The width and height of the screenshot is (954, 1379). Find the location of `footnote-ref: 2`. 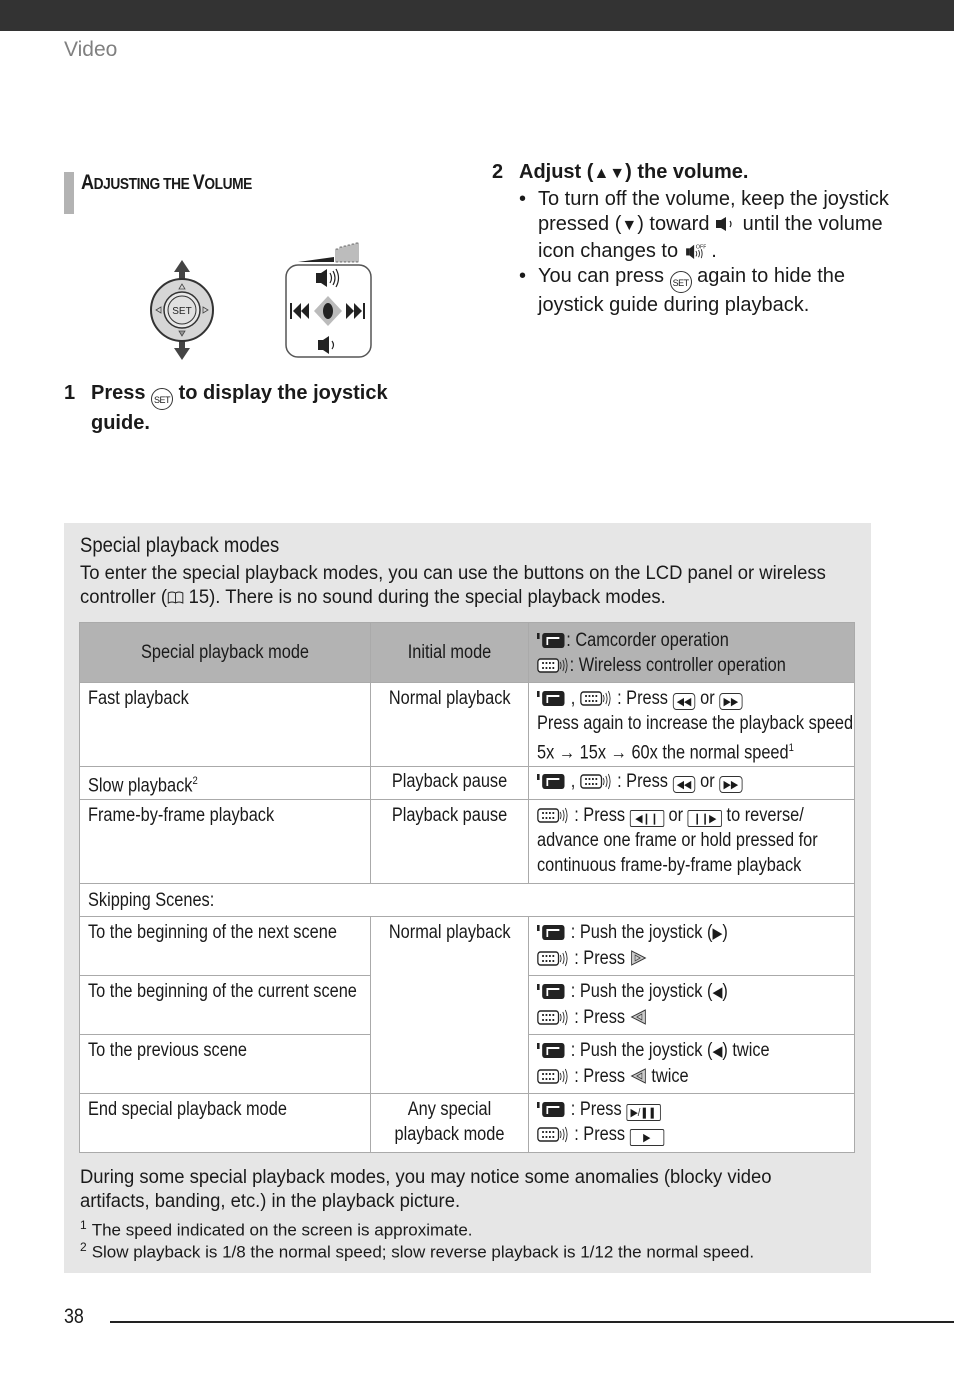

footnote-ref: 2 is located at coordinates (195, 781).